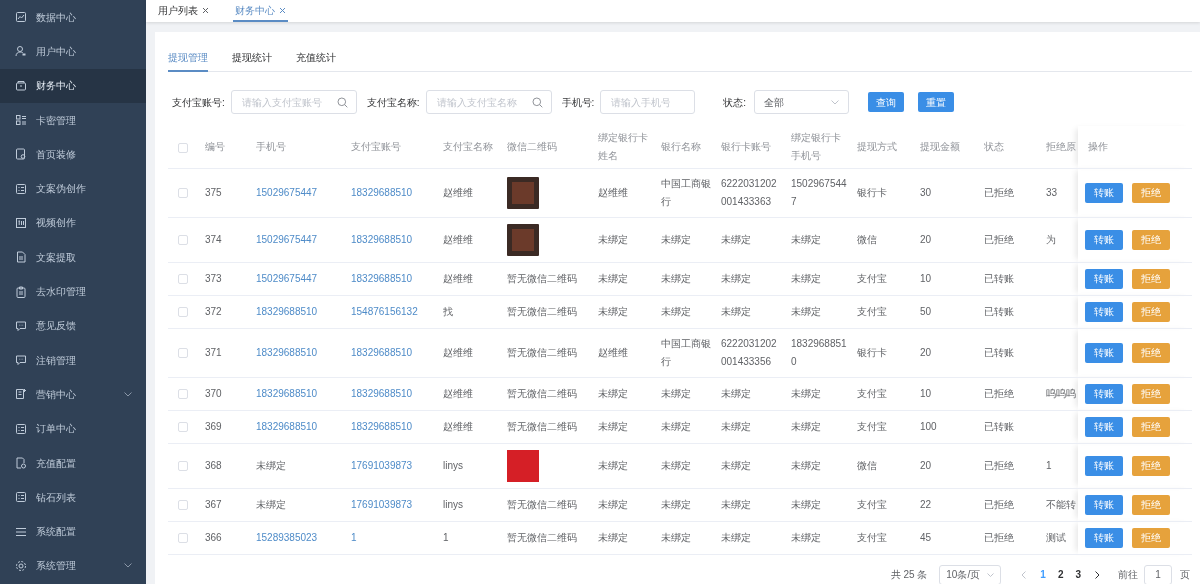 The image size is (1200, 584). Describe the element at coordinates (1078, 574) in the screenshot. I see `page-number: 3` at that location.